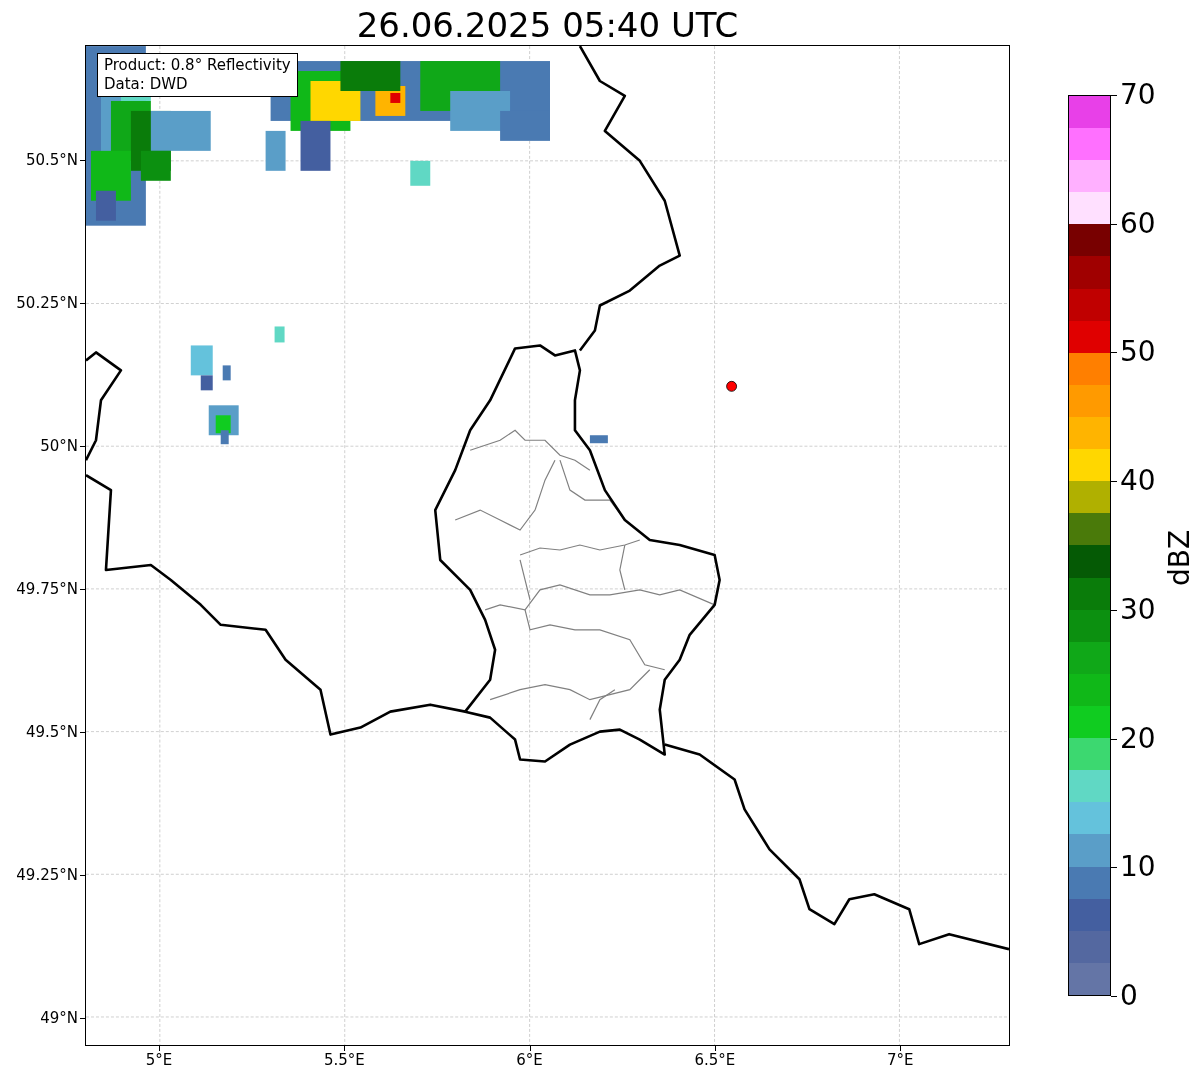 The height and width of the screenshot is (1081, 1202). I want to click on latitude-label: 50.5°N, so click(51, 160).